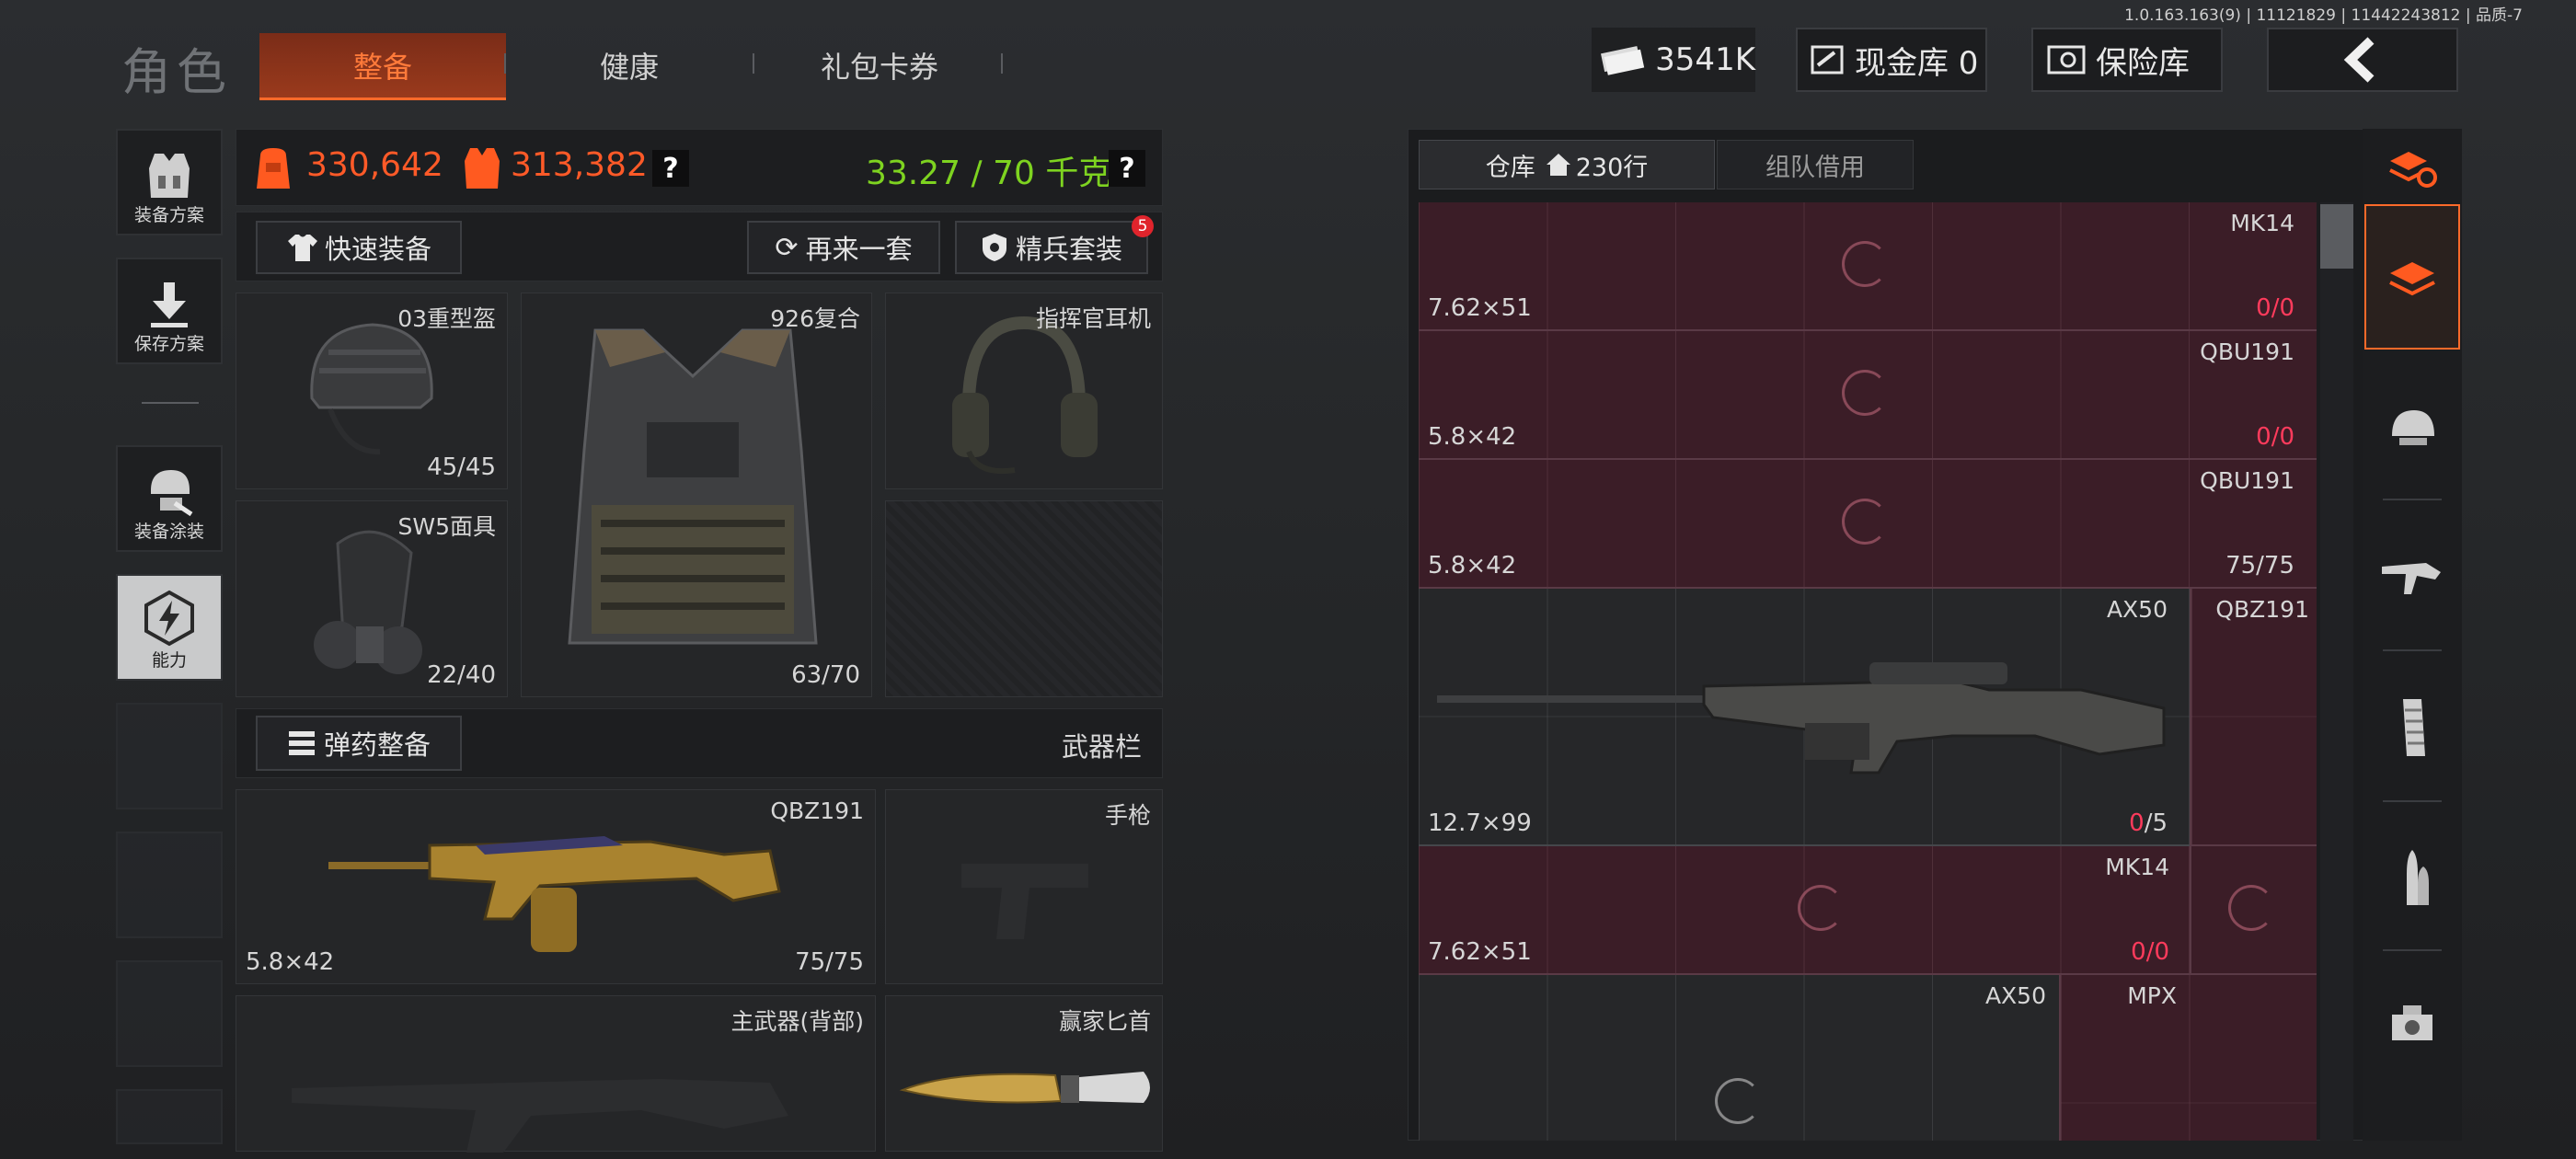 The width and height of the screenshot is (2576, 1159). I want to click on primary-weapon-slot: QBZ191 5.8×42 75/75, so click(556, 886).